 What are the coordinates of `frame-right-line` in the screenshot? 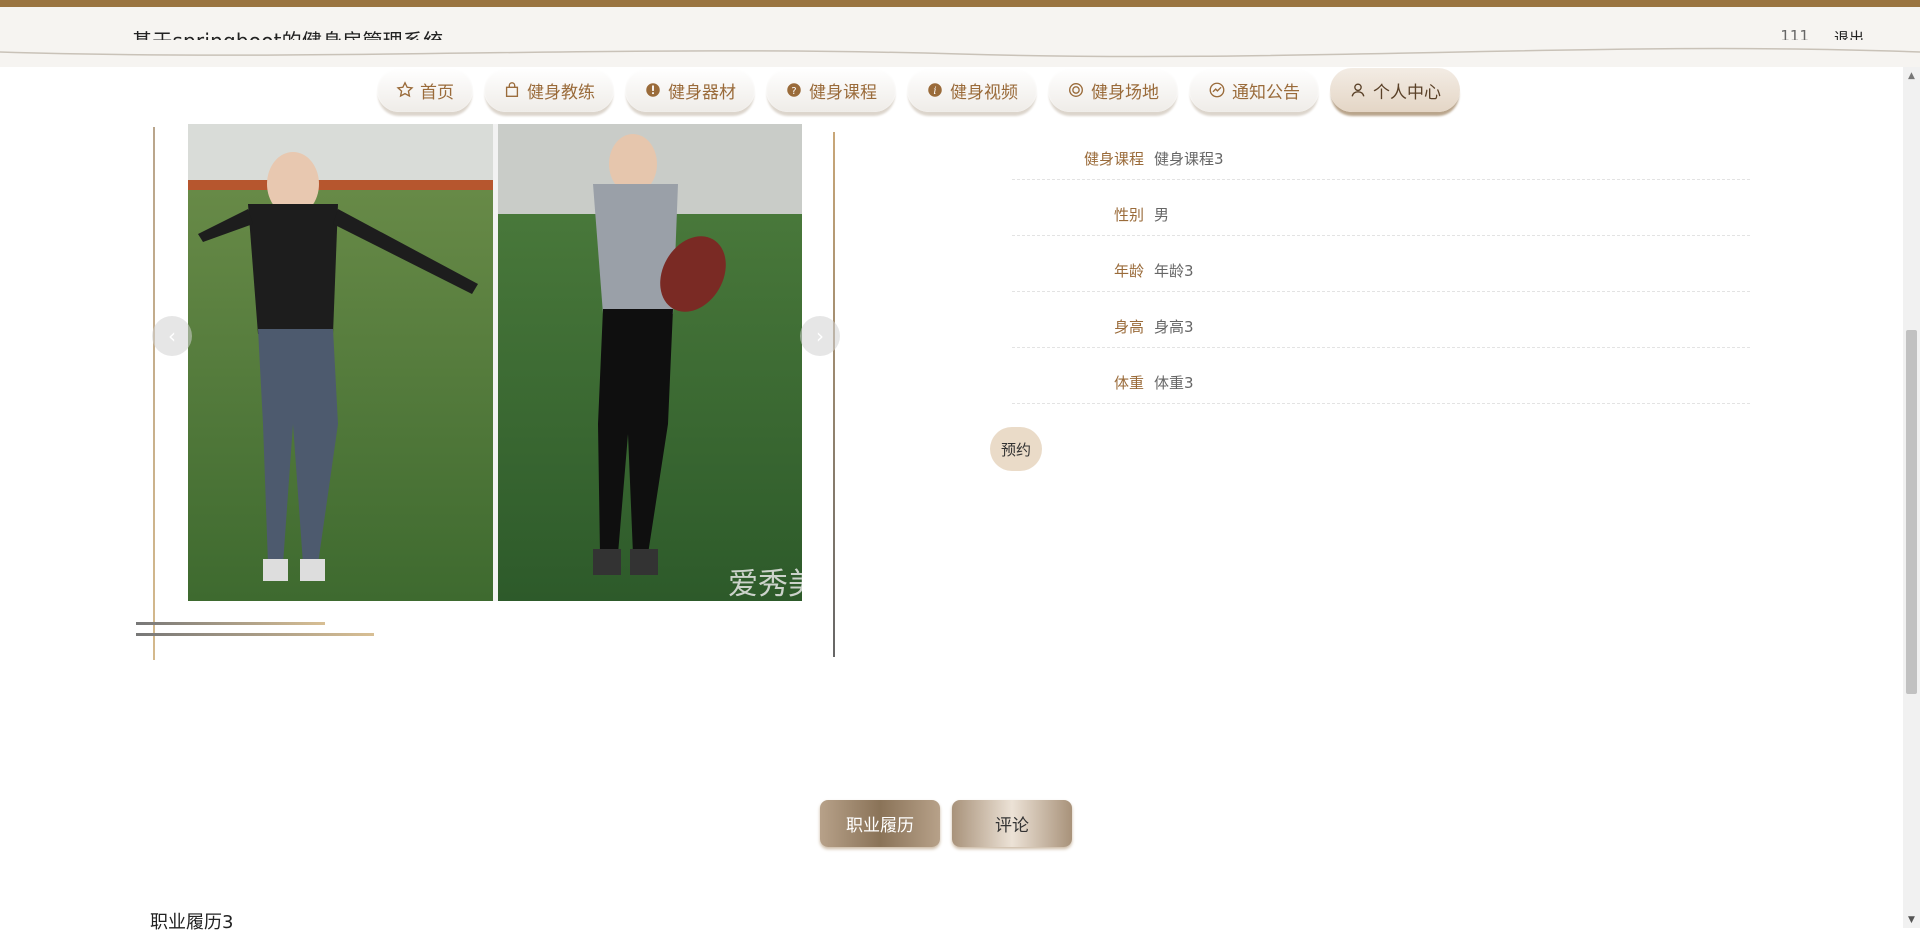 It's located at (834, 394).